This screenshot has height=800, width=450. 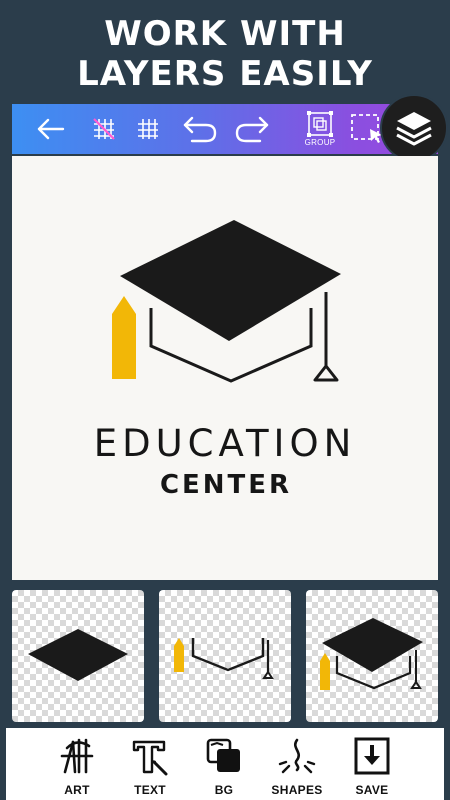 I want to click on group-label: GROUP, so click(x=320, y=142).